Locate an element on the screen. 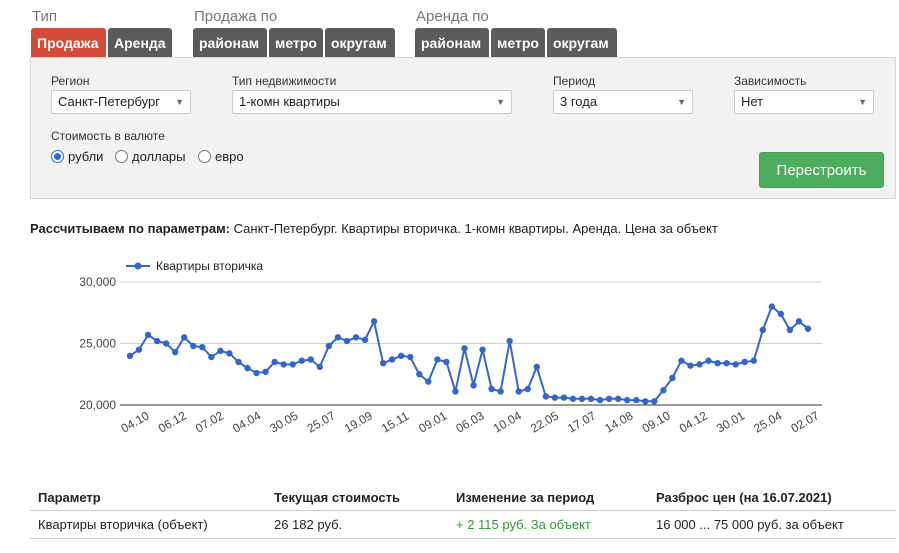  tab-sale-districts: районам is located at coordinates (230, 42).